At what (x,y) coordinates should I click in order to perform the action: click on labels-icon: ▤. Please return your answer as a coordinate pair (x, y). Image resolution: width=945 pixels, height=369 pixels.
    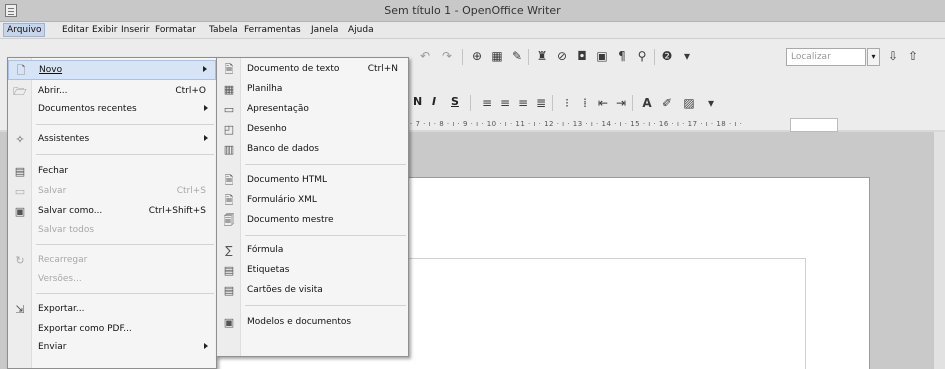
    Looking at the image, I should click on (229, 270).